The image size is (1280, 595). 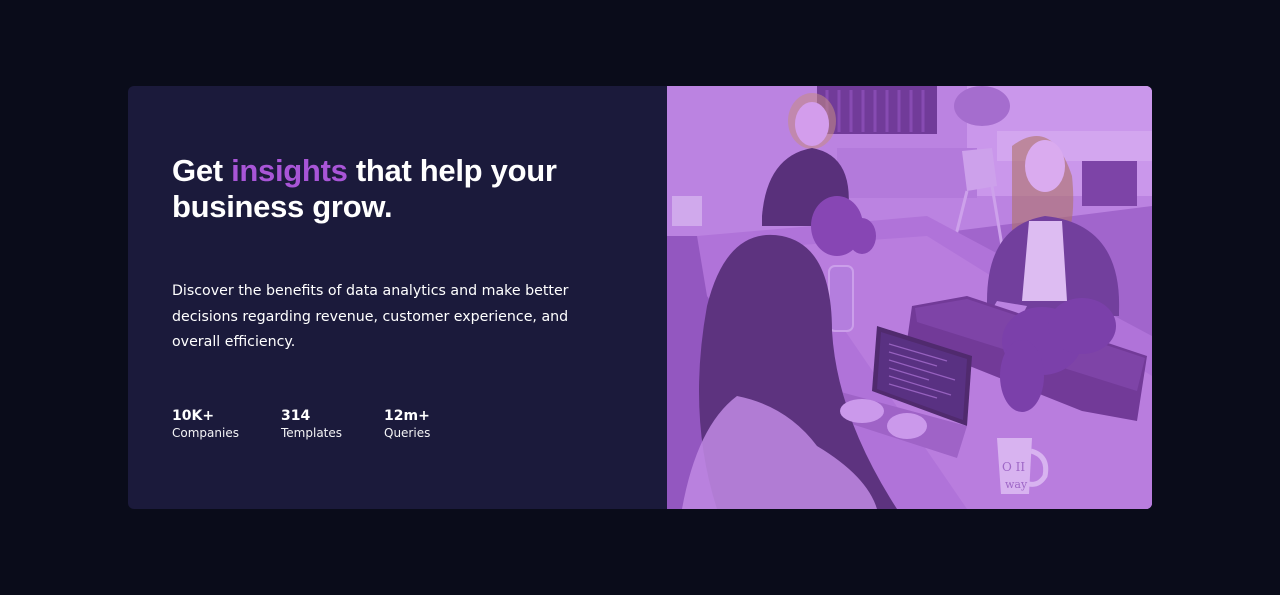 What do you see at coordinates (296, 416) in the screenshot?
I see `stat-value: 314` at bounding box center [296, 416].